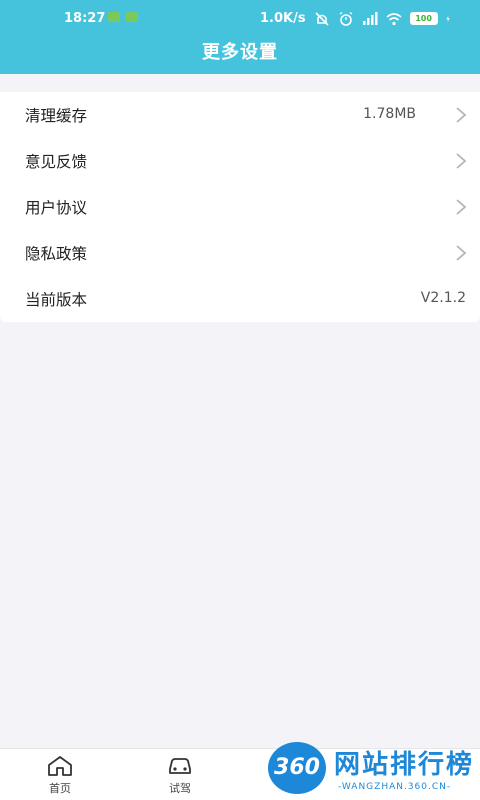 This screenshot has width=480, height=800. I want to click on app-header: 18:27 1.0K/s 100 更多设置, so click(240, 37).